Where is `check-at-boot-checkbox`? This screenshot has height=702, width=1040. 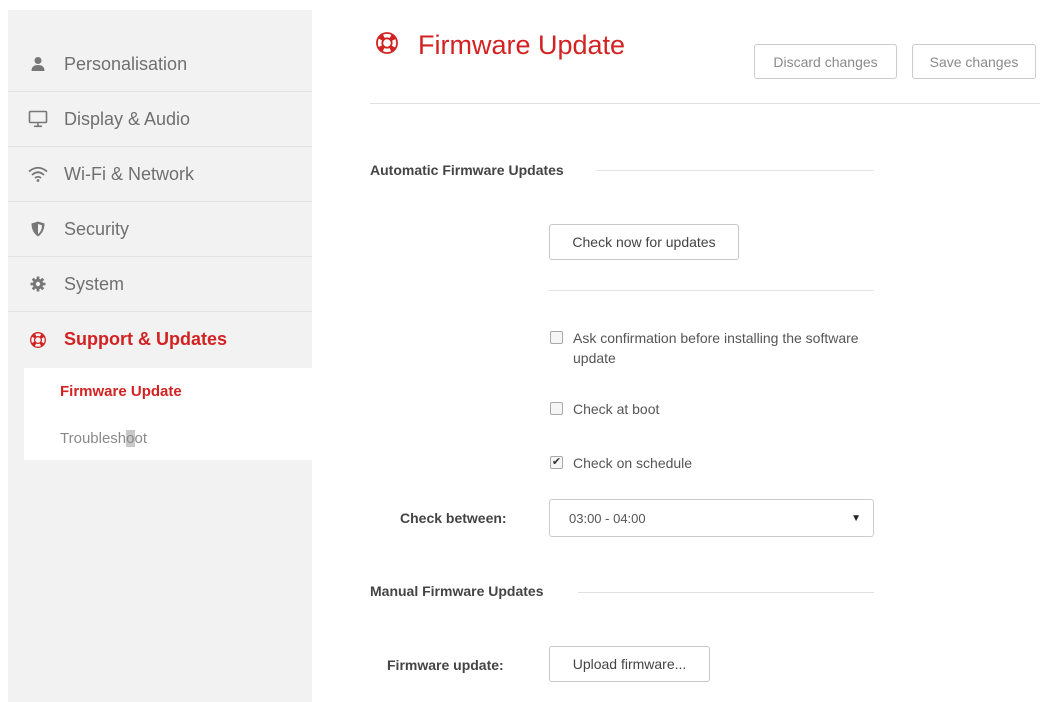
check-at-boot-checkbox is located at coordinates (556, 408).